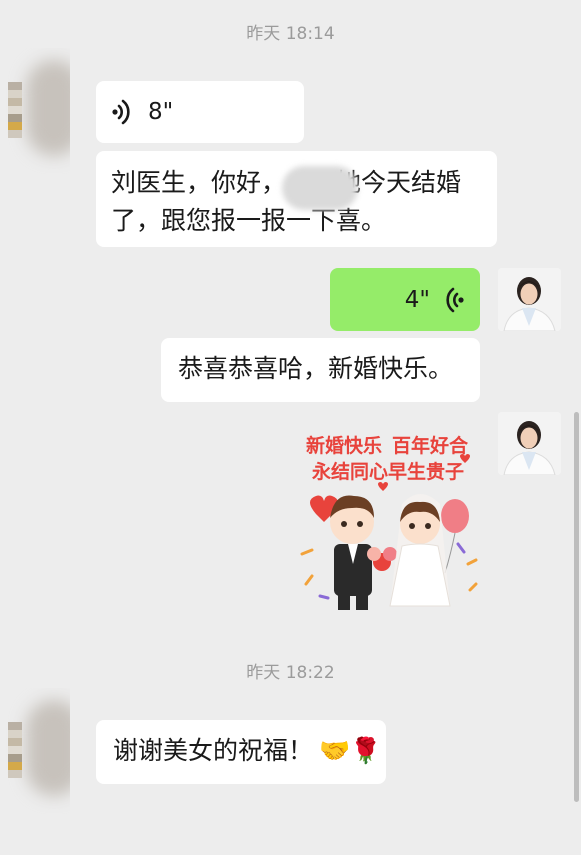 Image resolution: width=581 pixels, height=855 pixels. I want to click on outgoing-voice-message: 4", so click(405, 299).